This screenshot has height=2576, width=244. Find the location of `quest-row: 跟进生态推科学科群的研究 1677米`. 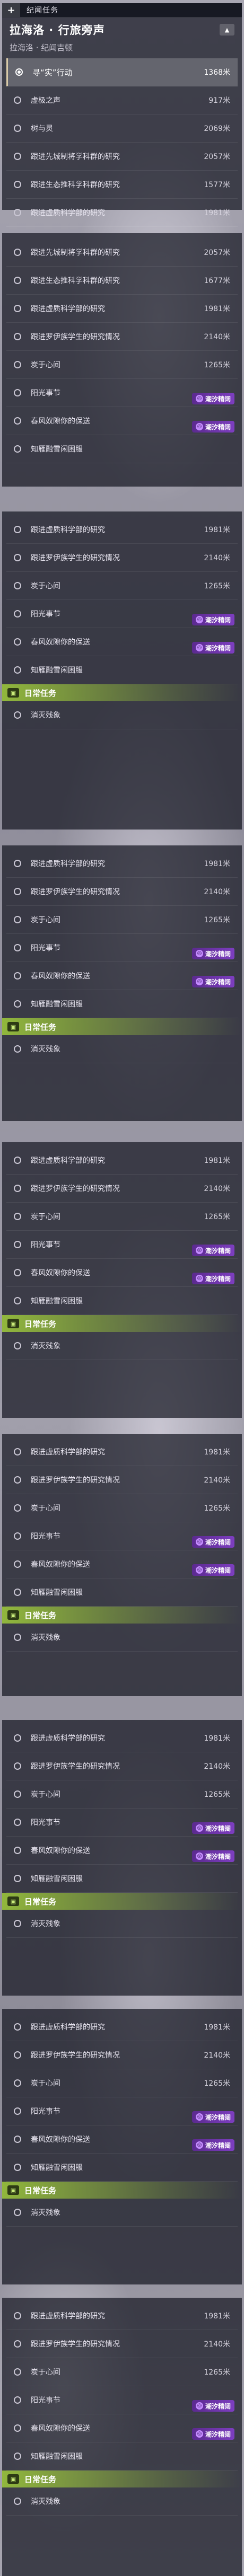

quest-row: 跟进生态推科学科群的研究 1677米 is located at coordinates (122, 281).